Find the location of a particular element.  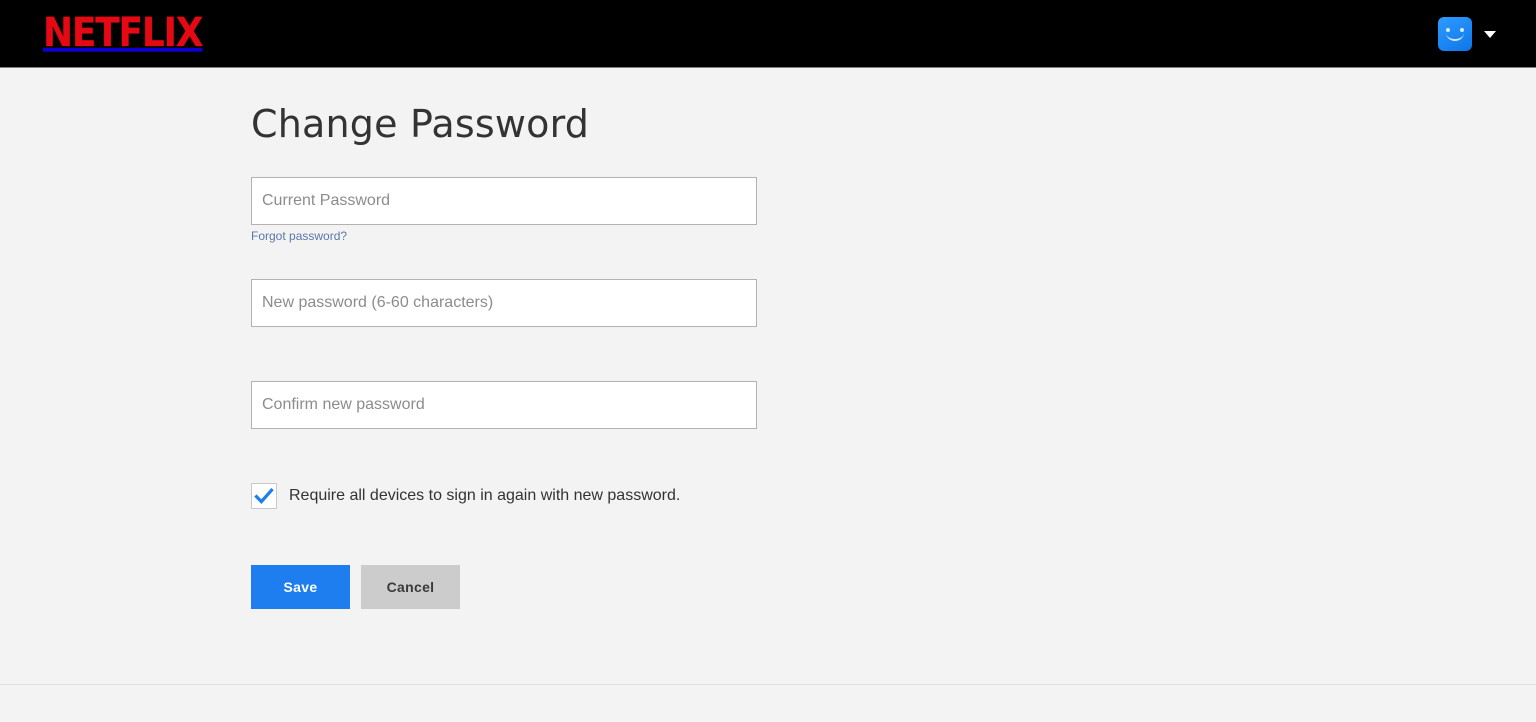

new-password-group is located at coordinates (504, 302).